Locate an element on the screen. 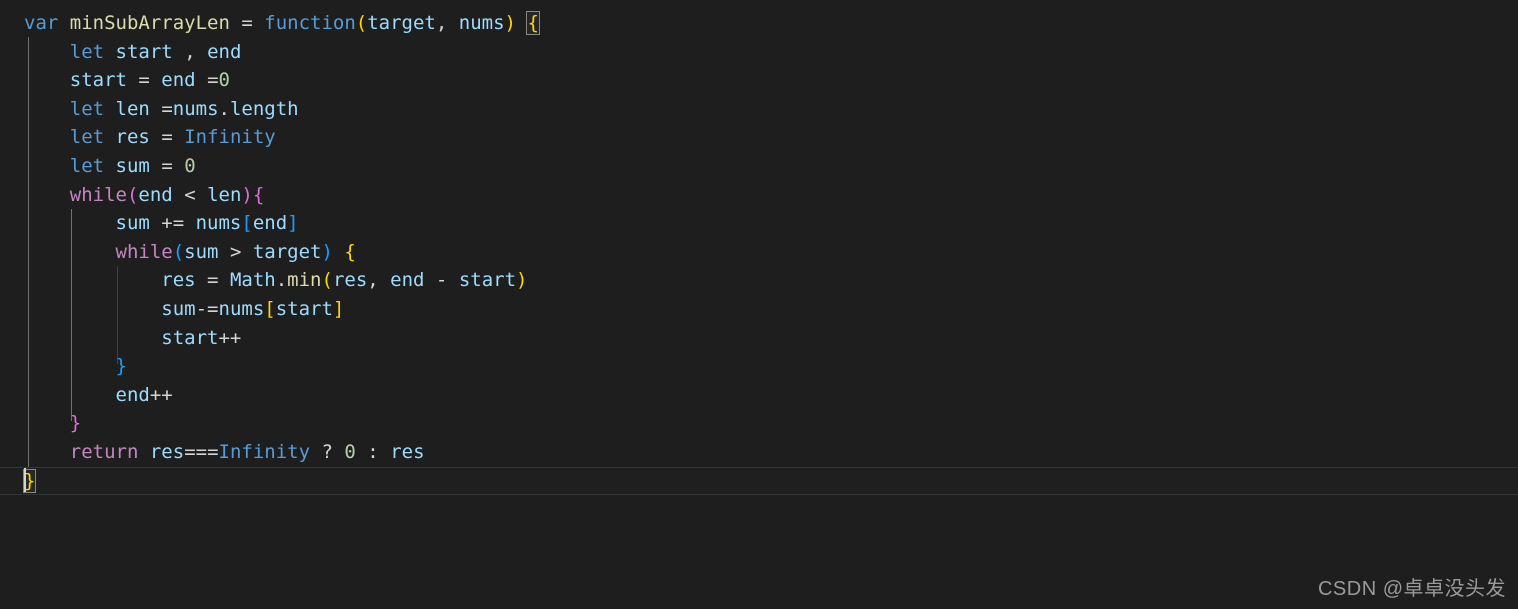  code-line: res = Math.min(res, end - start) is located at coordinates (759, 280).